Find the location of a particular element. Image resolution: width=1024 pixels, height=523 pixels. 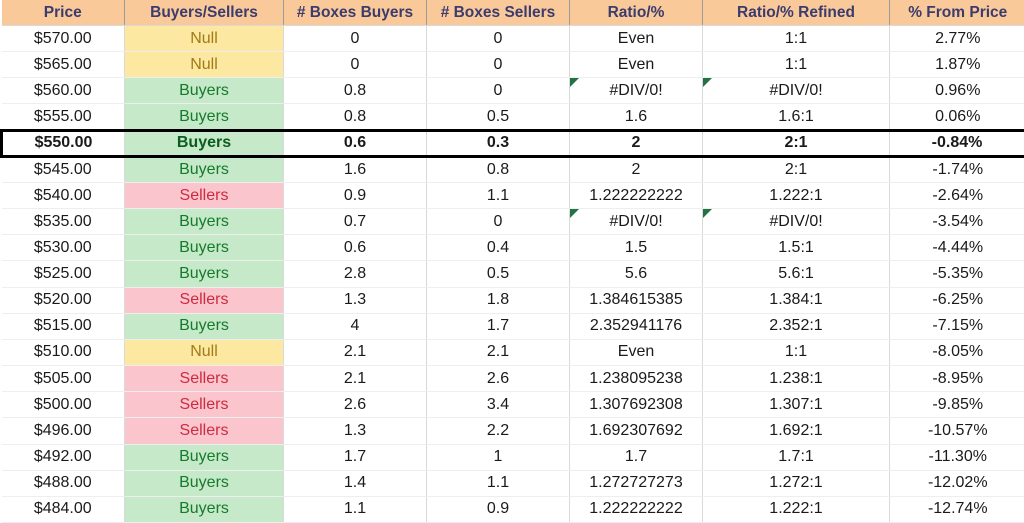

cell-pct-from-price: -10.57% is located at coordinates (956, 431).